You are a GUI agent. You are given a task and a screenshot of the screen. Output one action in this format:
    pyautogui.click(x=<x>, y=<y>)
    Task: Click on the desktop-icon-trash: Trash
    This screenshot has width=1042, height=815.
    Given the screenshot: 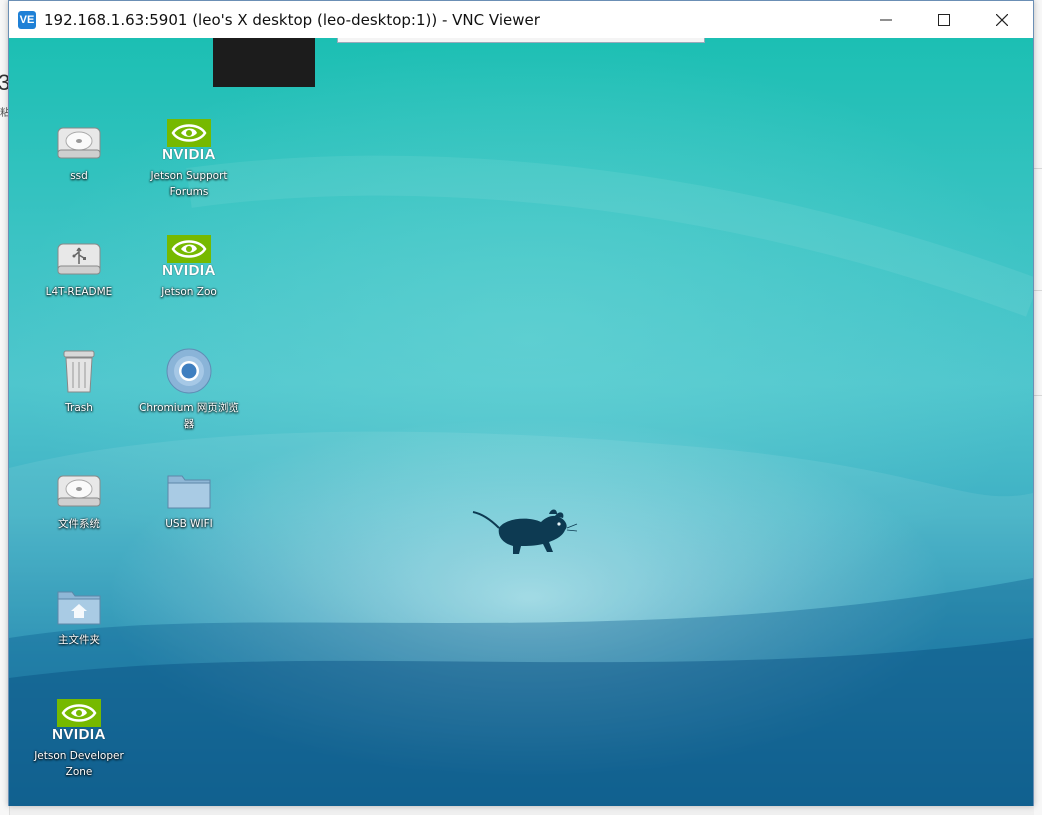 What is the action you would take?
    pyautogui.click(x=79, y=379)
    